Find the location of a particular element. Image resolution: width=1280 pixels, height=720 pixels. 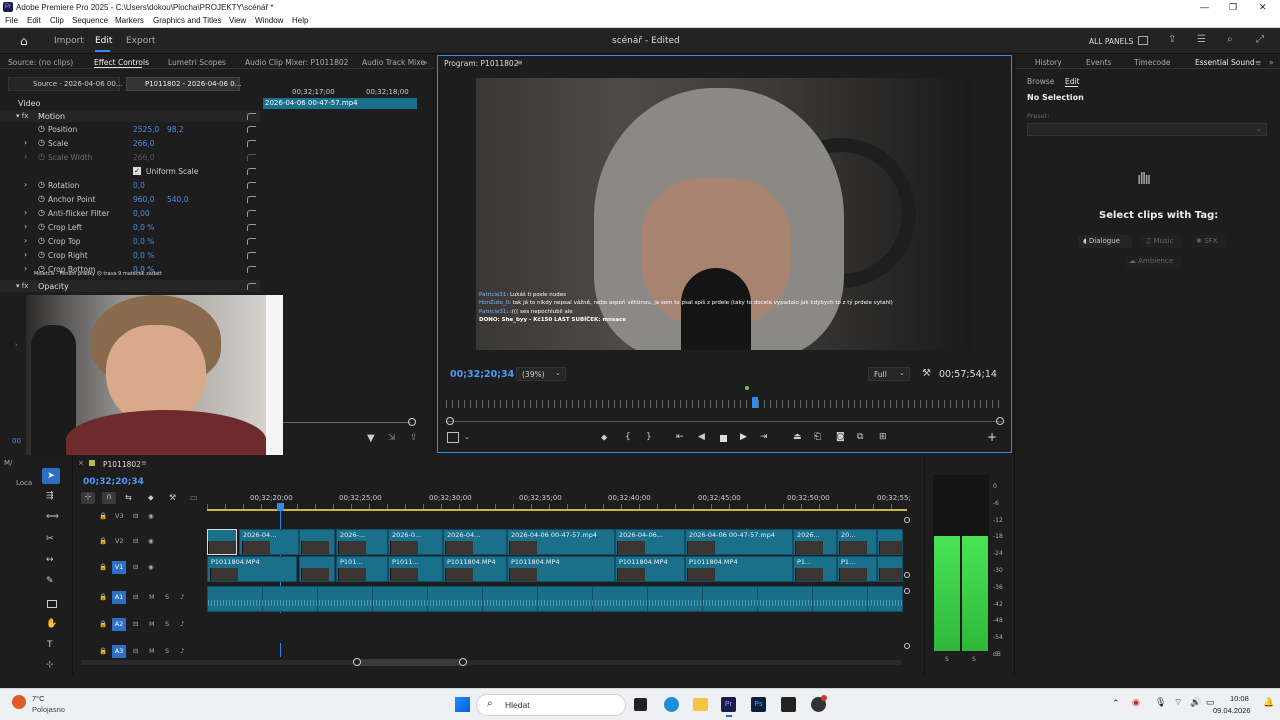

weather-desc: Polojasno is located at coordinates (48, 709).